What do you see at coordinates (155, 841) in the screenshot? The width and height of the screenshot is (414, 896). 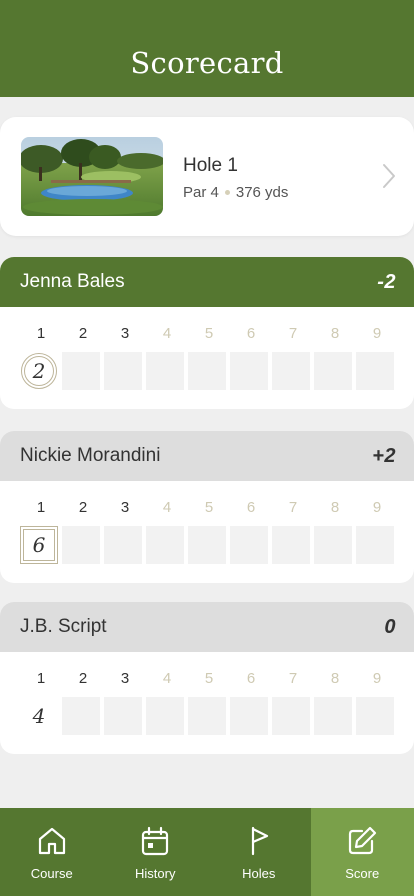 I see `calendar-icon` at bounding box center [155, 841].